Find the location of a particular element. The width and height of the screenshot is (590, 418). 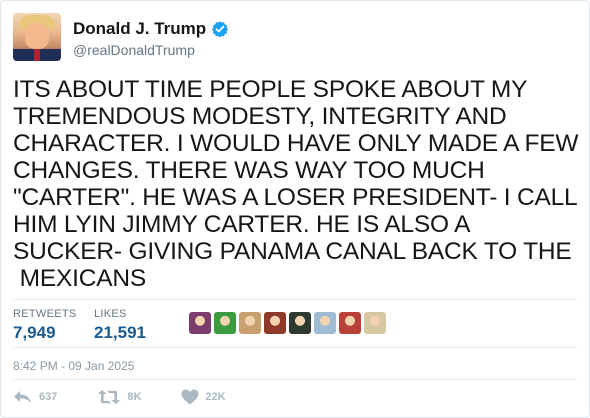

like-button: 22K is located at coordinates (203, 397).